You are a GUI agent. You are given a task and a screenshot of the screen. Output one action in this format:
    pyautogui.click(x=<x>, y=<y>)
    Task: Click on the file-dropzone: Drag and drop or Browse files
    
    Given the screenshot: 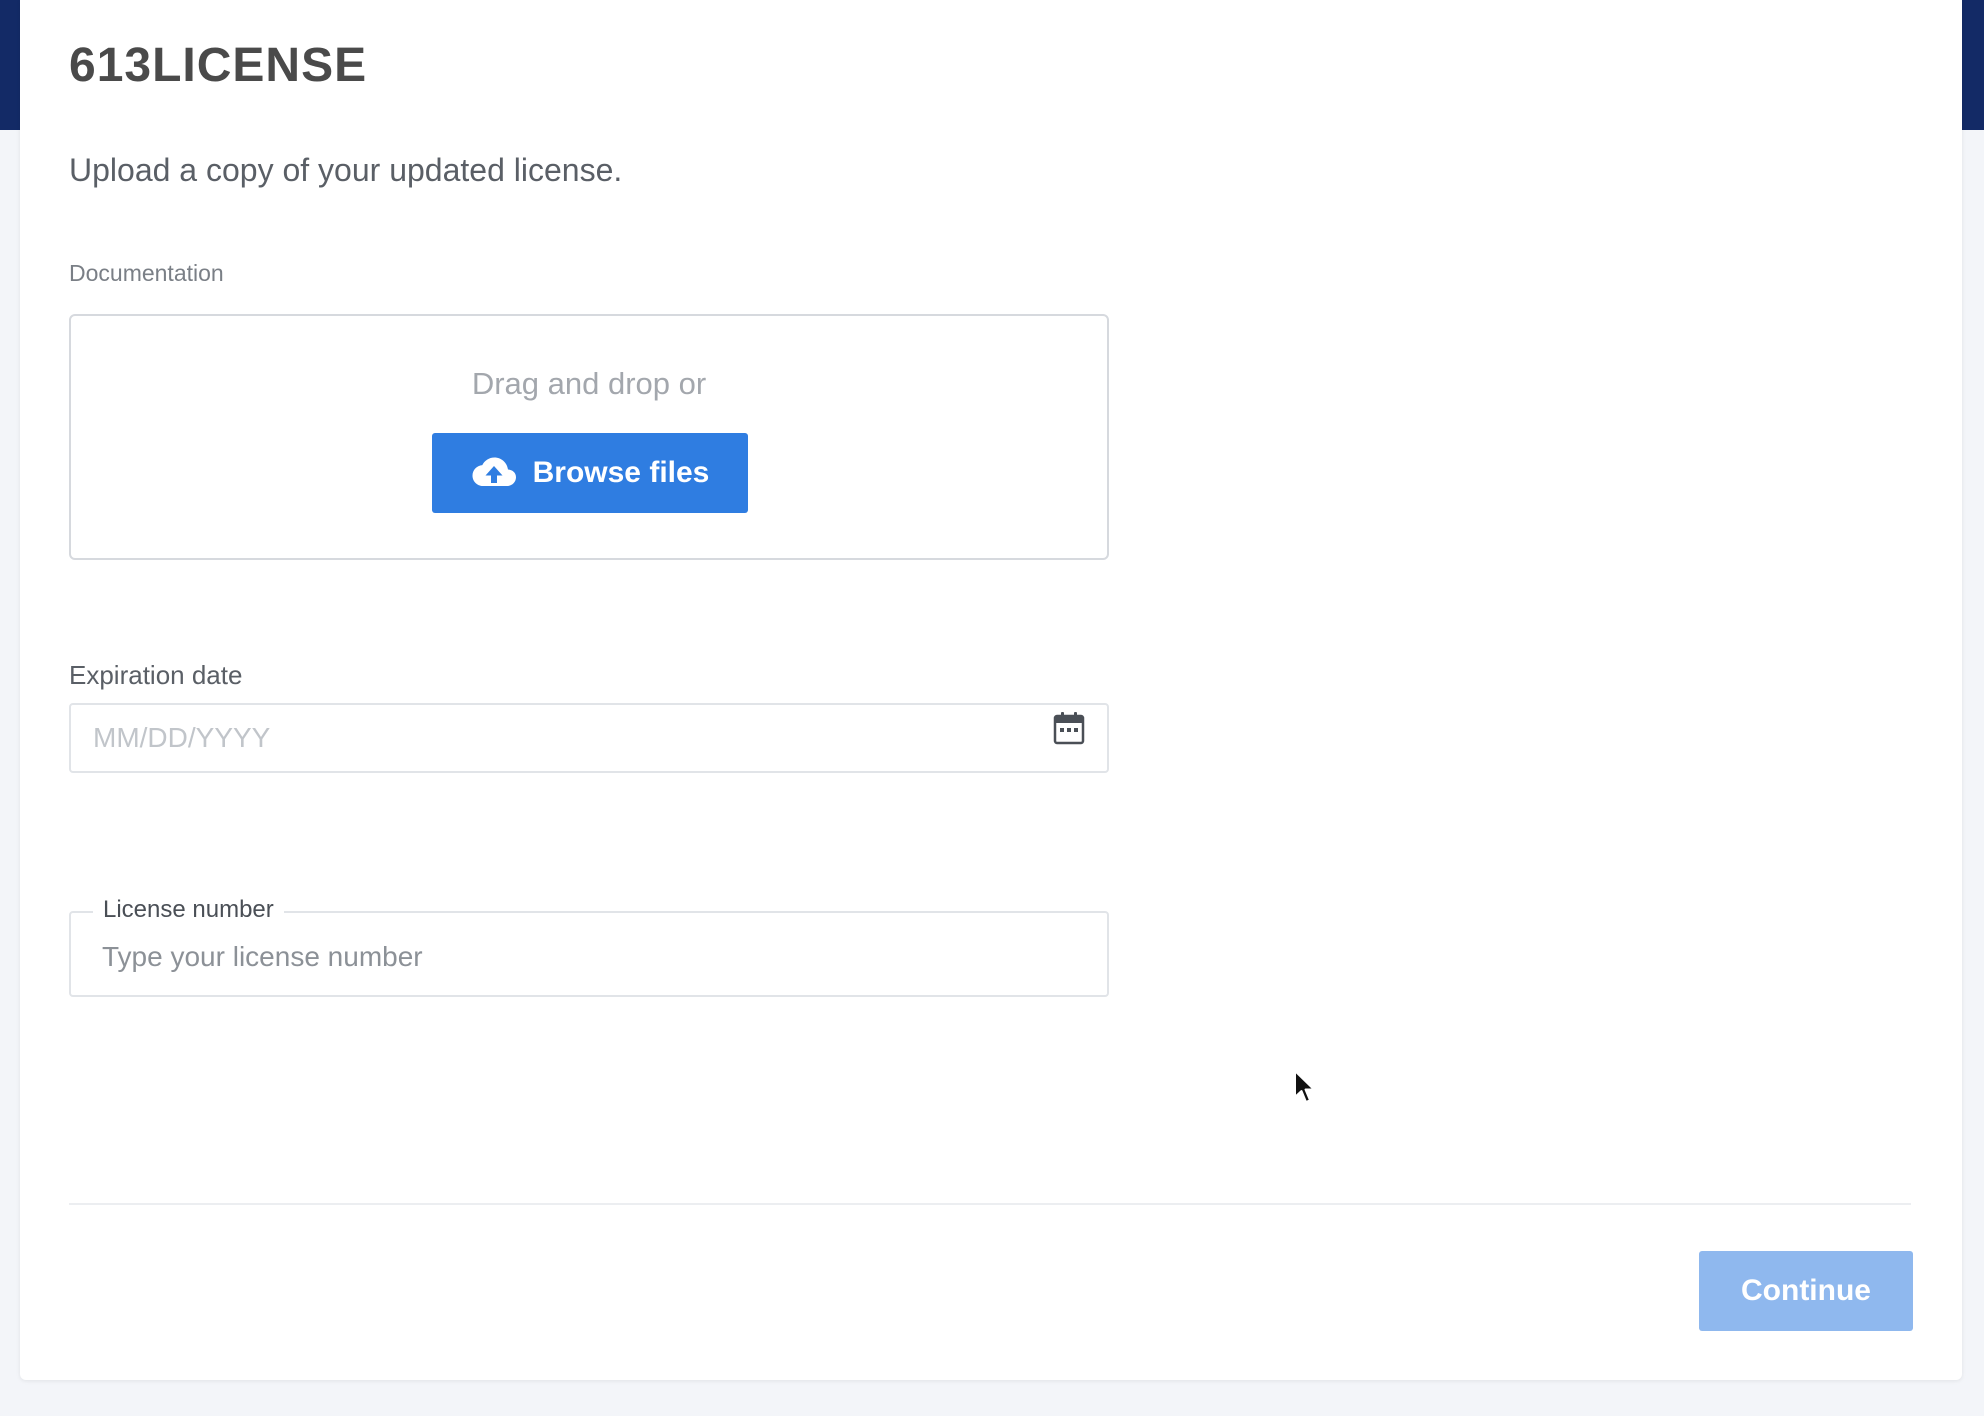 What is the action you would take?
    pyautogui.click(x=589, y=437)
    